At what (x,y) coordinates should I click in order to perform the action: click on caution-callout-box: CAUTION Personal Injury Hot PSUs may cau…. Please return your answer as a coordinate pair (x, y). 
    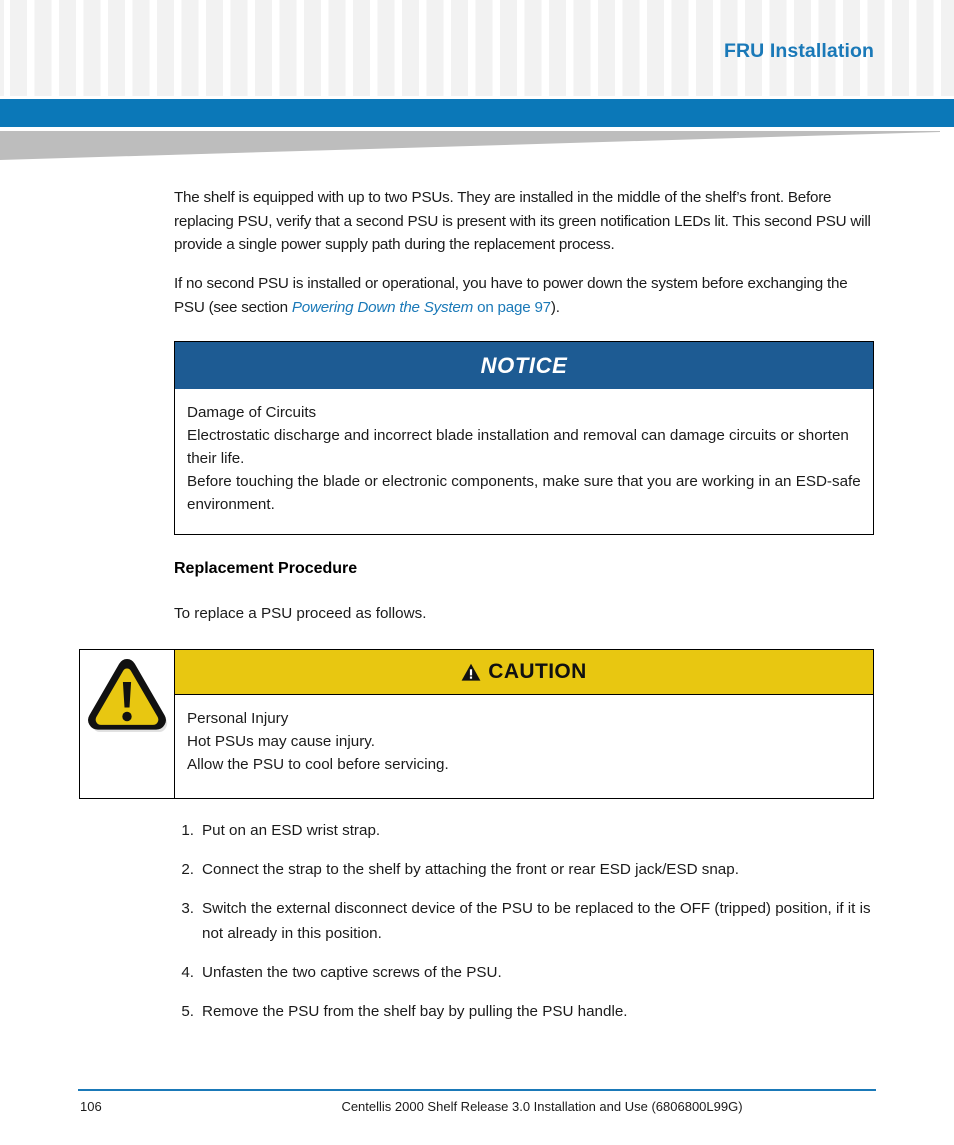
    Looking at the image, I should click on (476, 724).